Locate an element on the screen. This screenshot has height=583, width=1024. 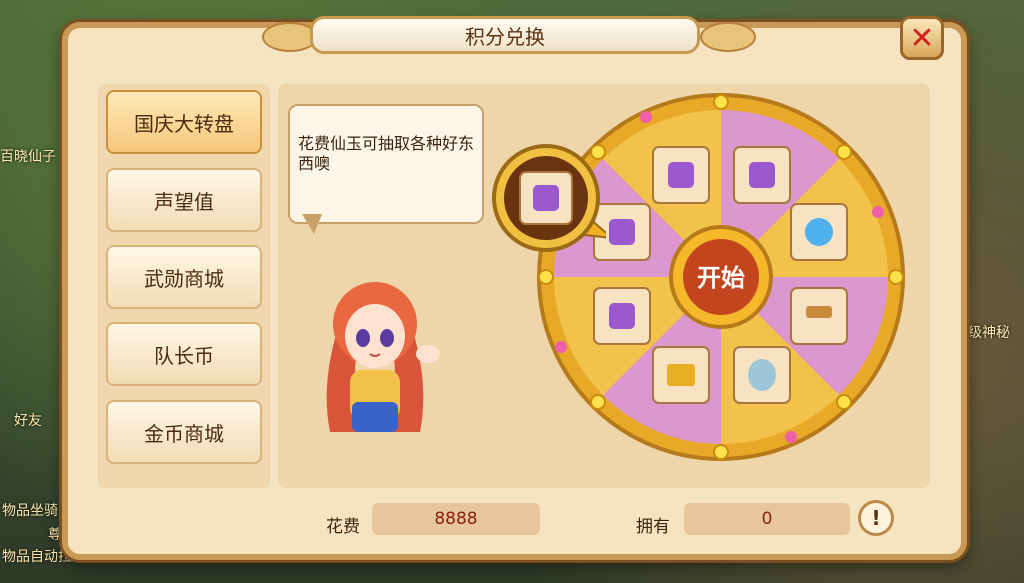
close-button: ✕ is located at coordinates (922, 38).